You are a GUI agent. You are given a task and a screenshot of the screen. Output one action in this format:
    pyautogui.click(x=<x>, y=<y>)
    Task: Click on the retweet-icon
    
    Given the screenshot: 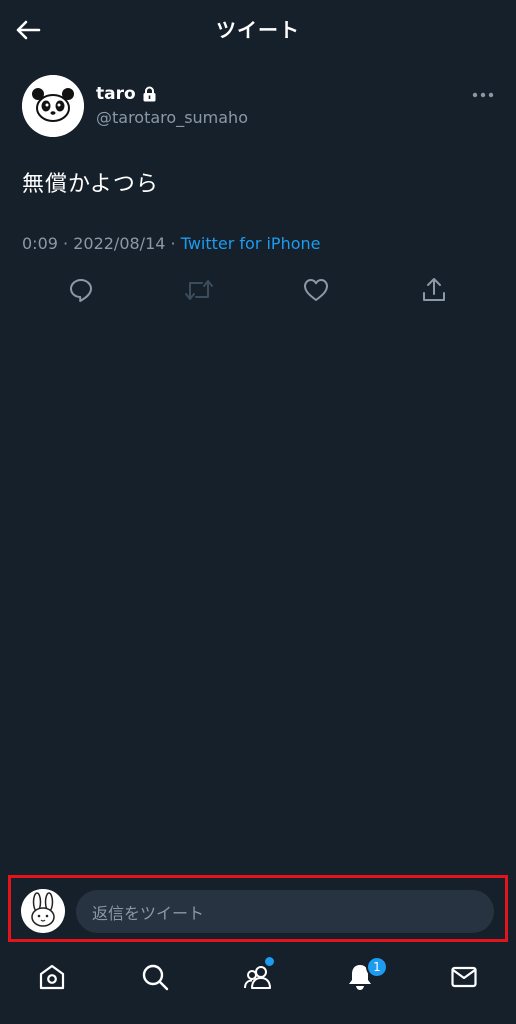 What is the action you would take?
    pyautogui.click(x=199, y=290)
    